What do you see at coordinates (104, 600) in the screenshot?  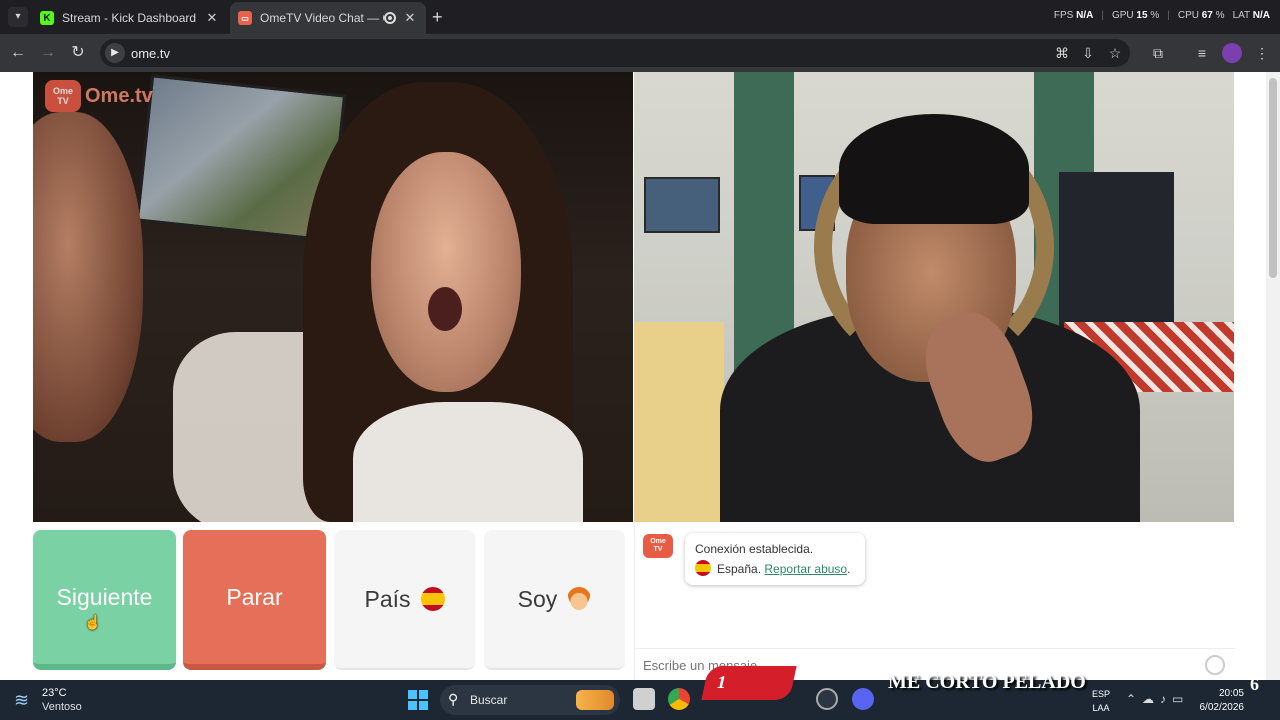 I see `next-button: Siguiente` at bounding box center [104, 600].